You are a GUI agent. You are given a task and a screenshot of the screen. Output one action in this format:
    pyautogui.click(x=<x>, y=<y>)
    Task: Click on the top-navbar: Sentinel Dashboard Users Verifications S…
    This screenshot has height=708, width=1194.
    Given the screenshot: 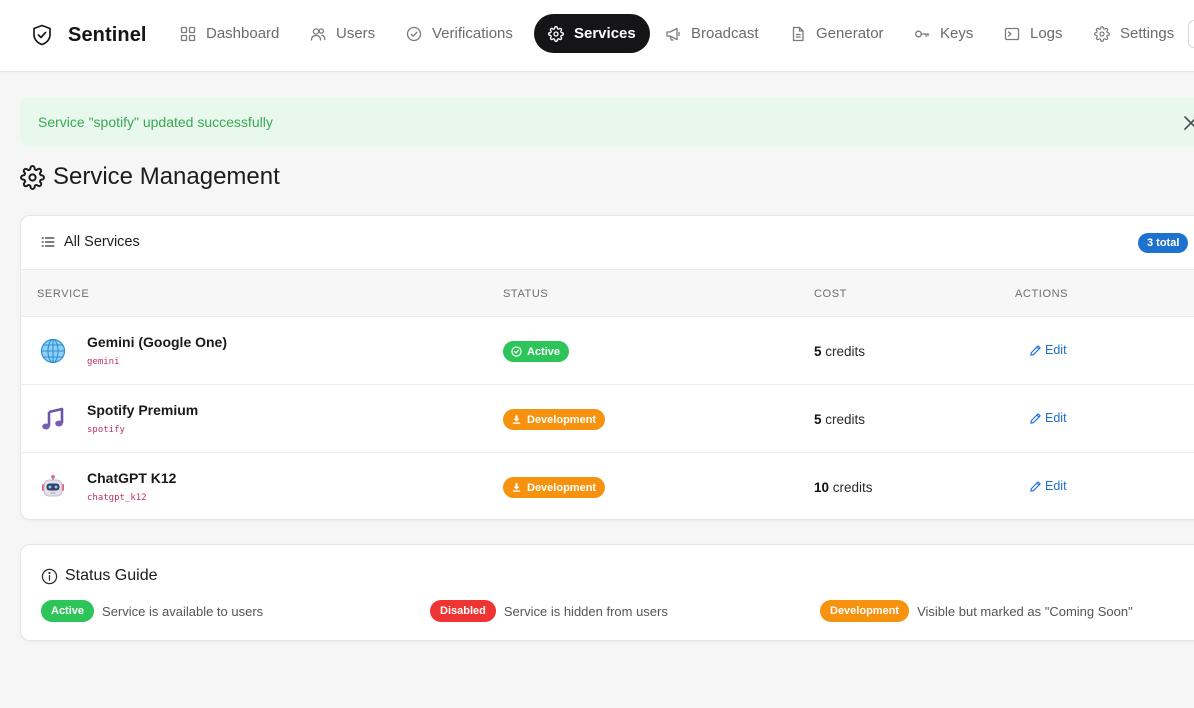 What is the action you would take?
    pyautogui.click(x=597, y=36)
    